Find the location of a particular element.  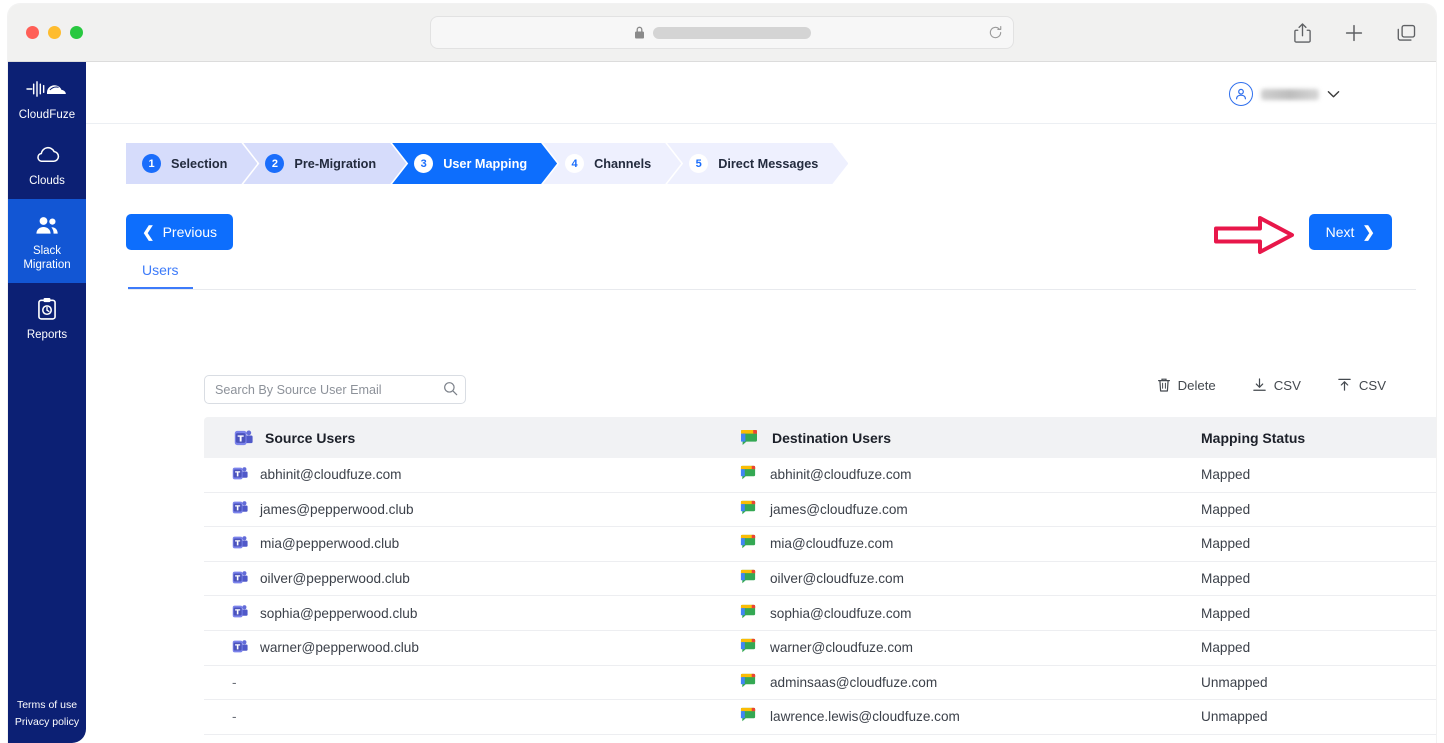

next-button: Next ❯ is located at coordinates (1350, 232).